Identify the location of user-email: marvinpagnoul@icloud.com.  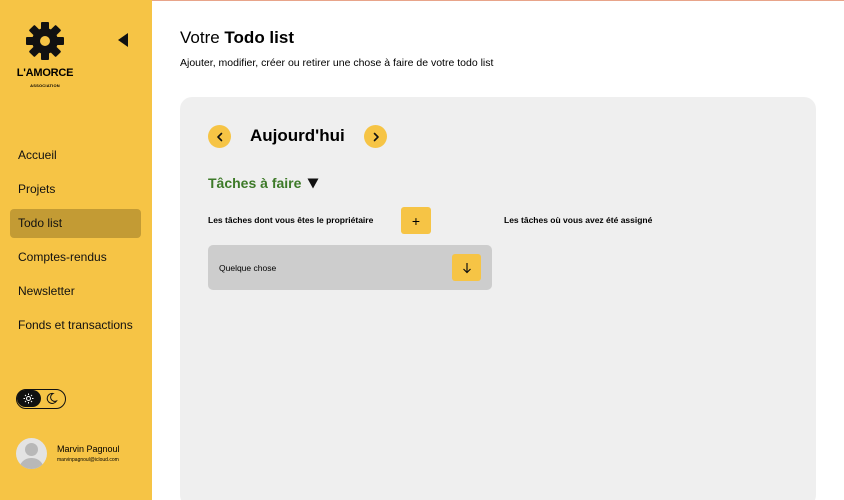
(88, 460).